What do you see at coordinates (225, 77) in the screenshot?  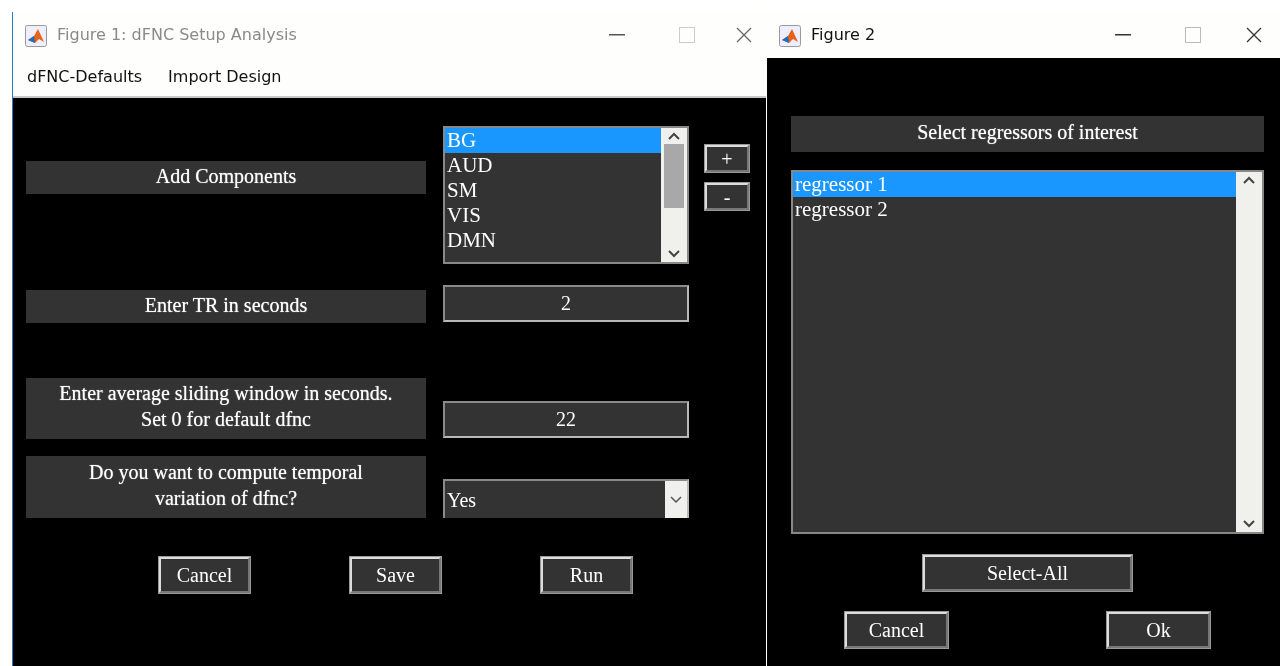 I see `menu-item: Import Design` at bounding box center [225, 77].